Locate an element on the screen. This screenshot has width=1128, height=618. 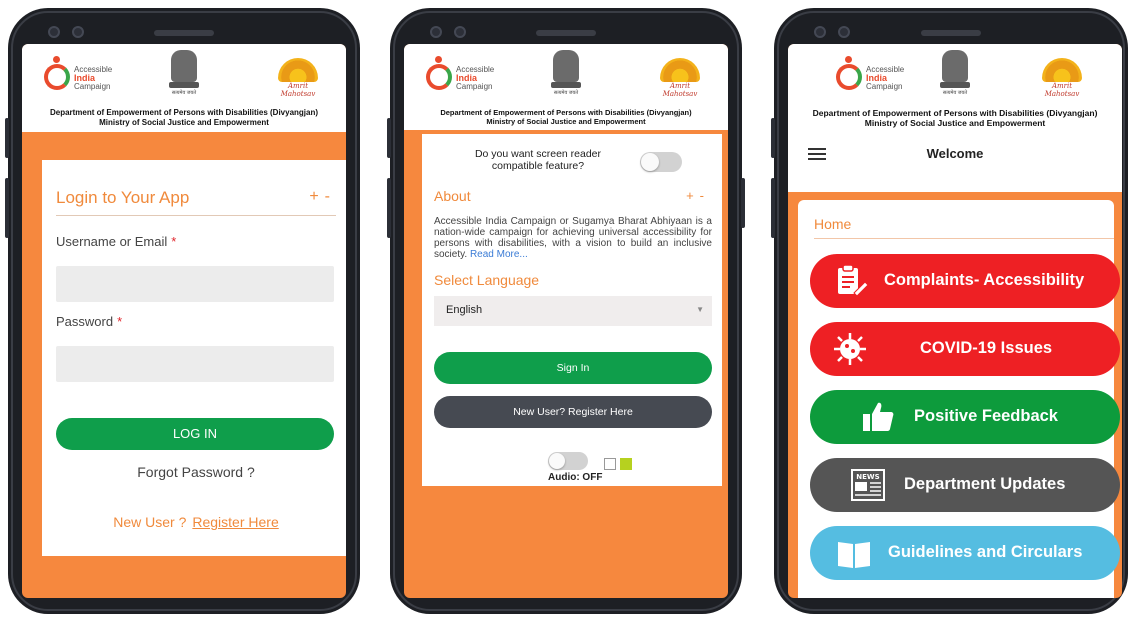
complaints-tile: Complaints- Accessibility is located at coordinates (965, 281).